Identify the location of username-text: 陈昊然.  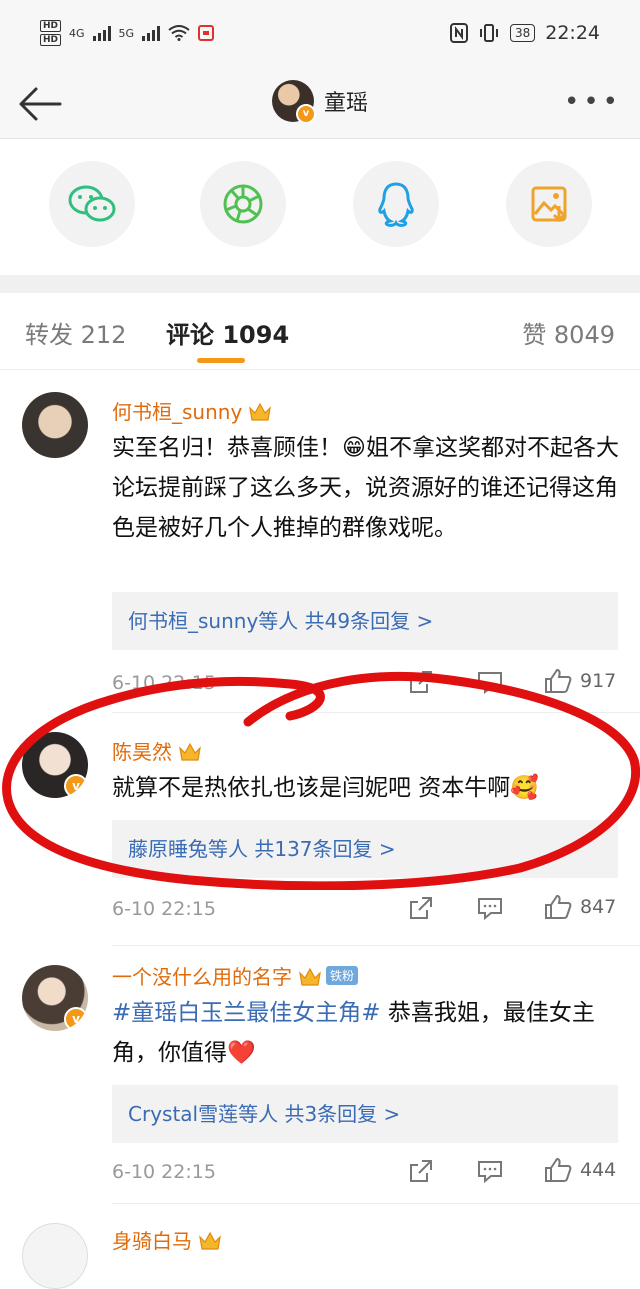
(142, 752).